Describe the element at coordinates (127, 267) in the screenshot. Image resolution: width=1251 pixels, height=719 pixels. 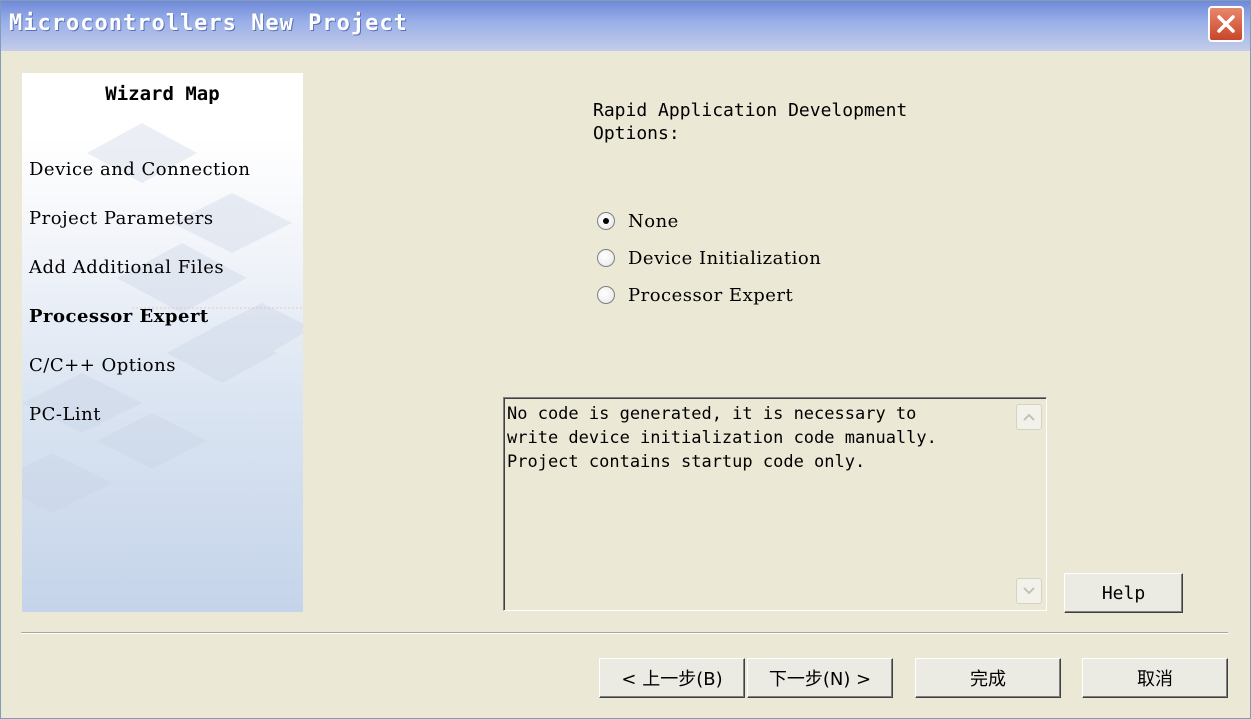
I see `wizard-step-add-additional-files: Add Additional Files` at that location.